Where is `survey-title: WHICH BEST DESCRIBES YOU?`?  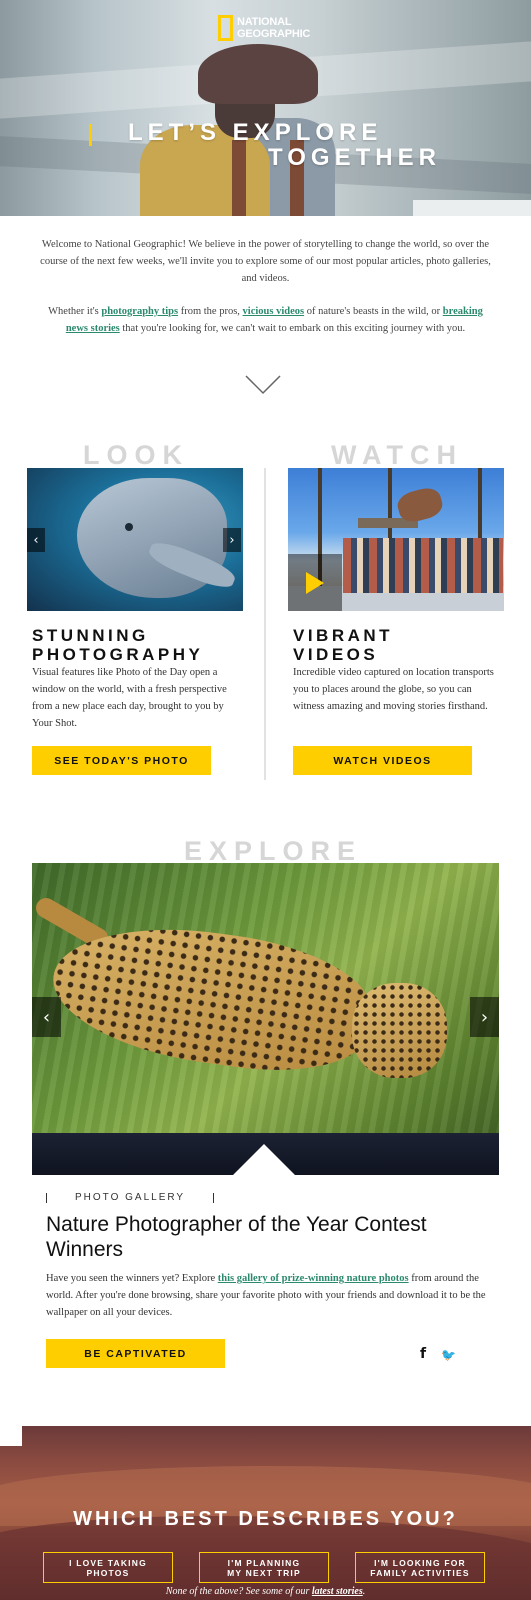 survey-title: WHICH BEST DESCRIBES YOU? is located at coordinates (265, 1519).